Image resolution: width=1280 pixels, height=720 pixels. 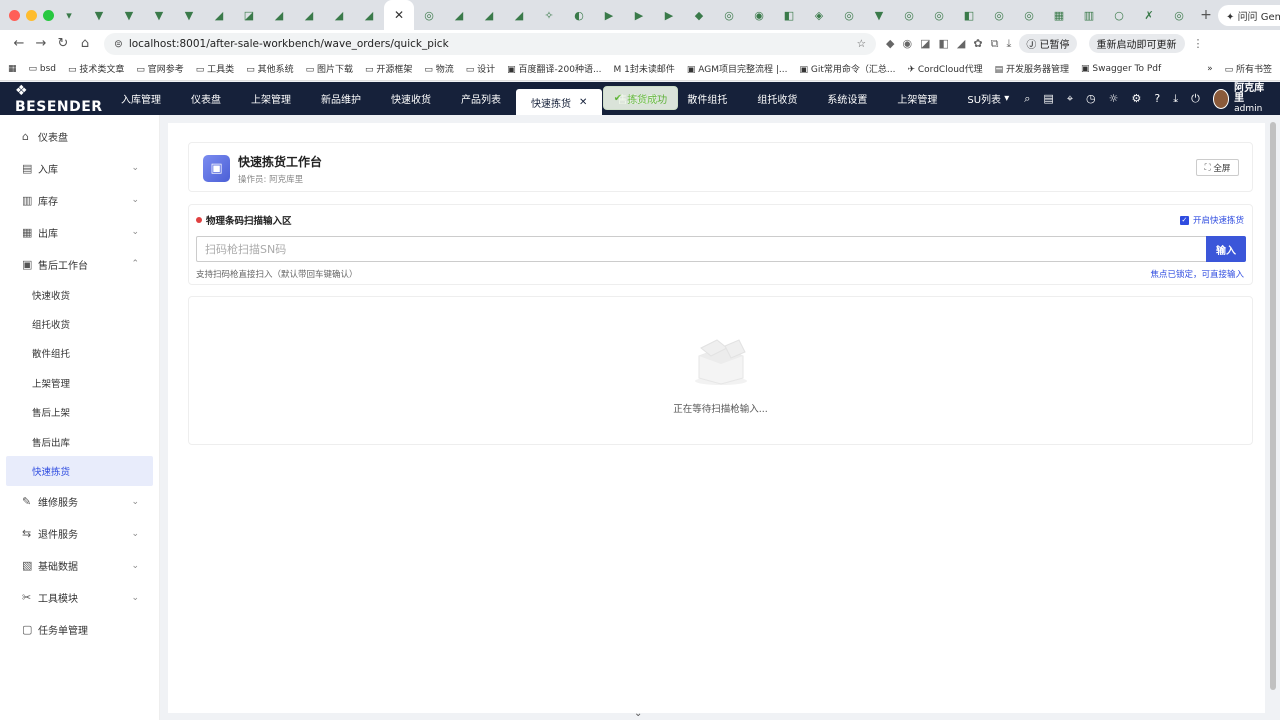 What do you see at coordinates (1032, 68) in the screenshot?
I see `bookmark-item: ▤ 开发服务器管理` at bounding box center [1032, 68].